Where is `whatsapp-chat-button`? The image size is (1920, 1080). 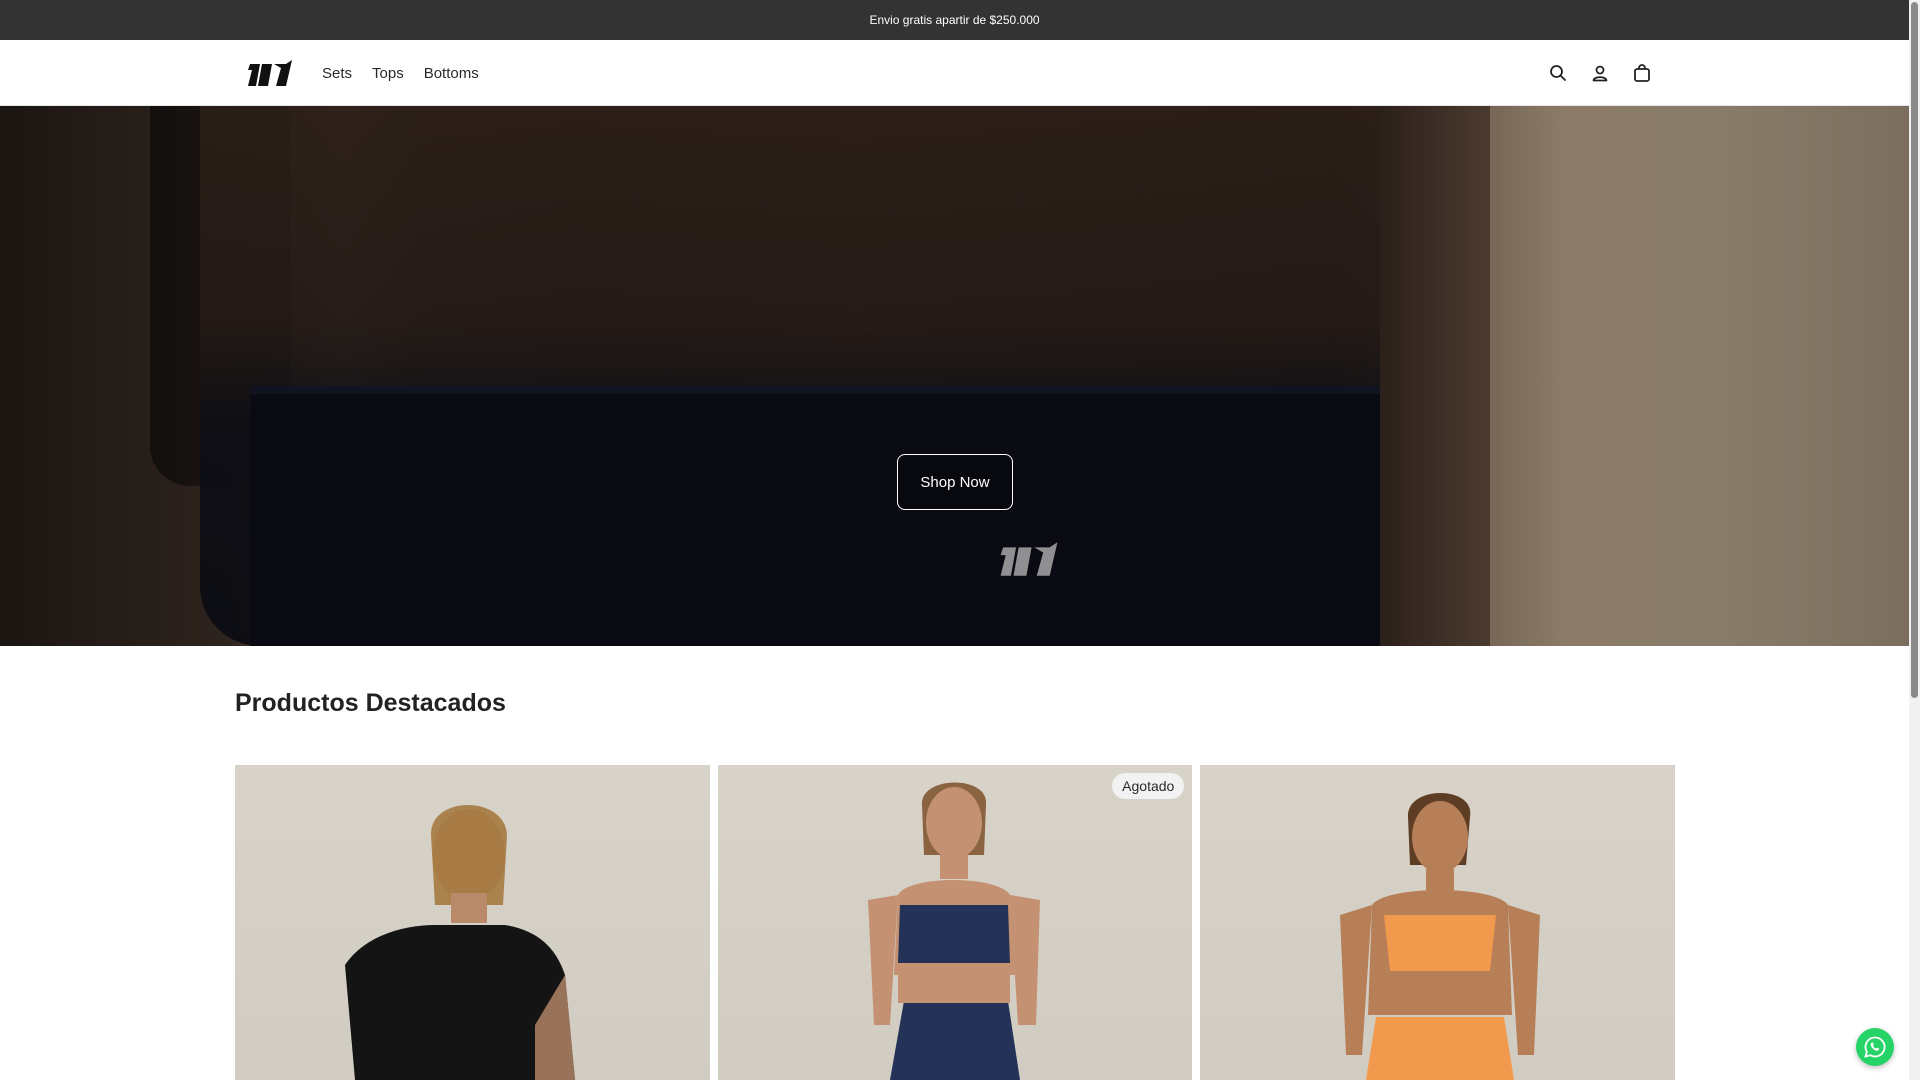
whatsapp-chat-button is located at coordinates (1875, 1047).